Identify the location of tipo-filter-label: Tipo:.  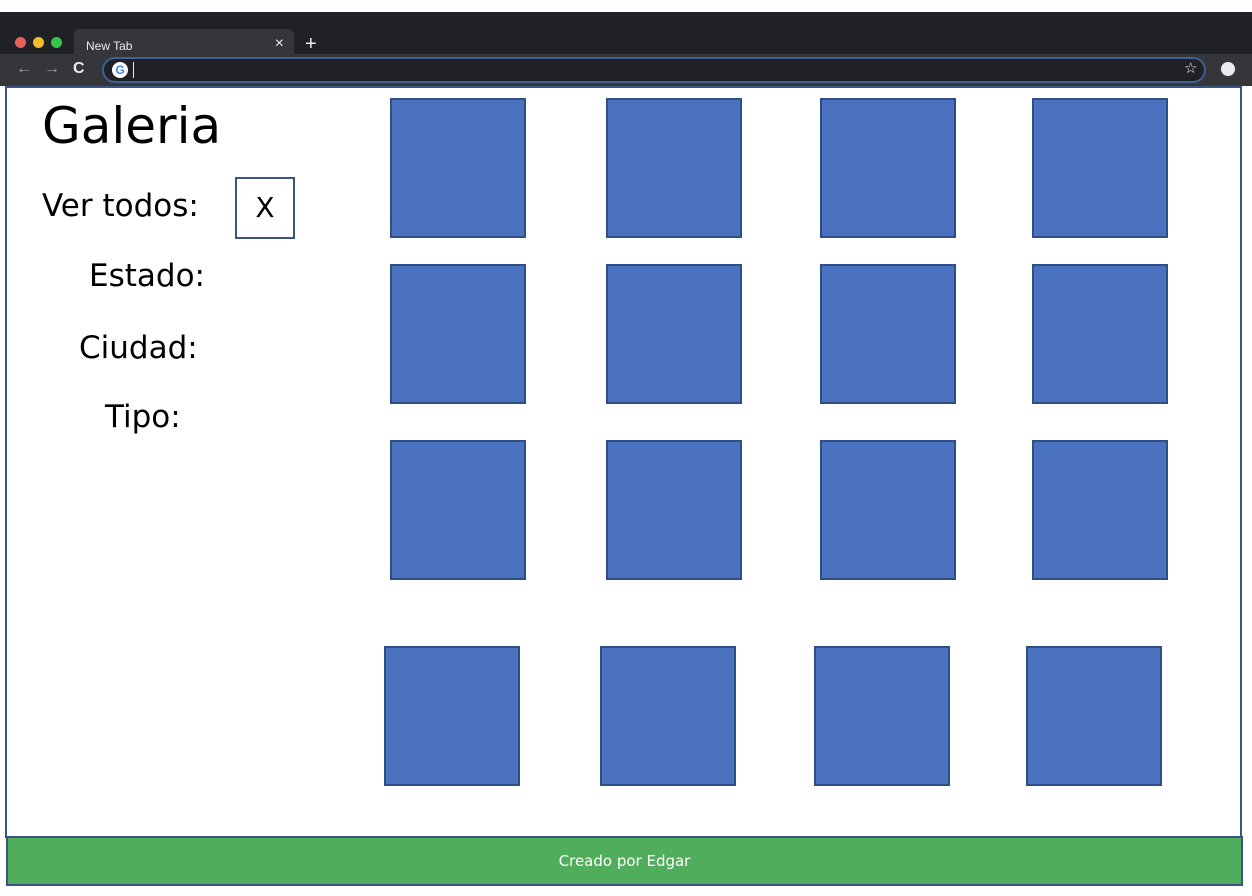
(143, 417).